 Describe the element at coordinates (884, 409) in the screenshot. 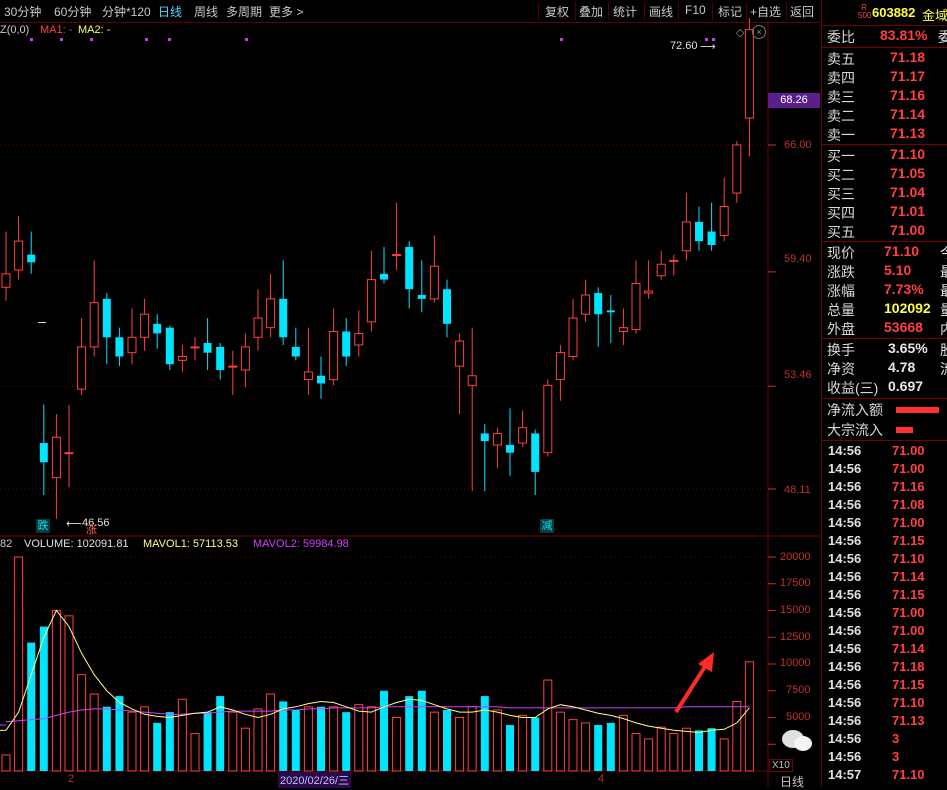

I see `flow-row: 净流入额` at that location.